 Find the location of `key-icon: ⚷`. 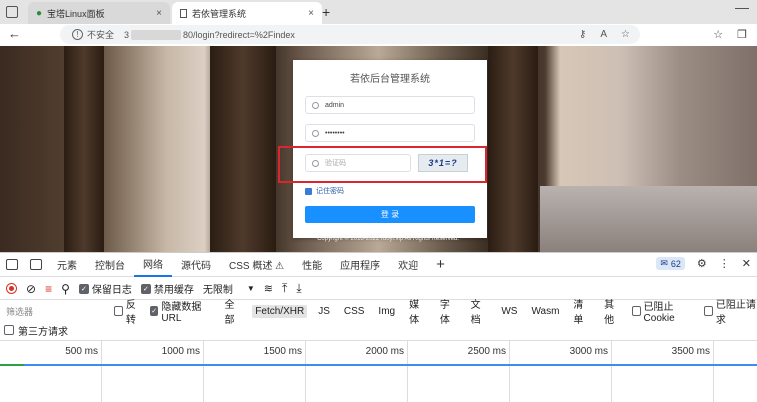

key-icon: ⚷ is located at coordinates (582, 34).